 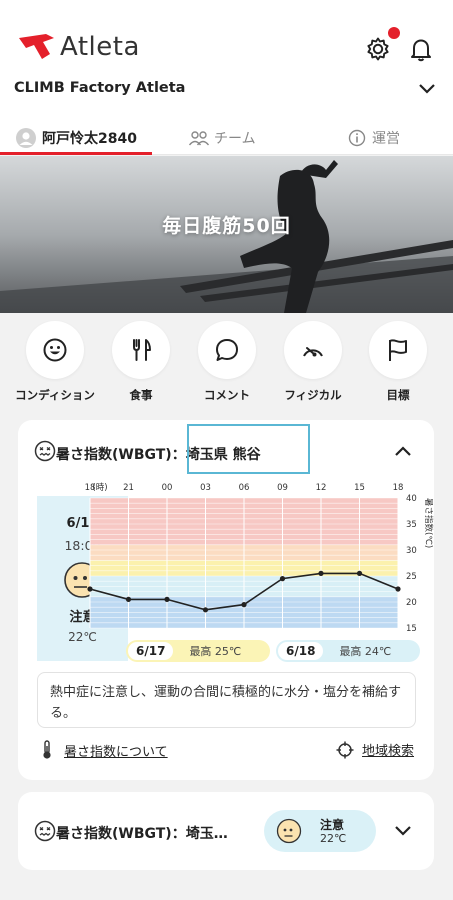 What do you see at coordinates (141, 395) in the screenshot?
I see `action-meal-label: 食事` at bounding box center [141, 395].